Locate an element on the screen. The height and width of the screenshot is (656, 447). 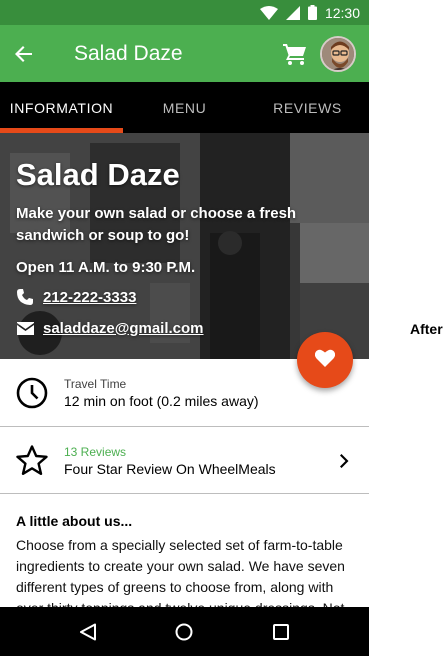
phone-row: 212-222-3333 is located at coordinates (186, 297).